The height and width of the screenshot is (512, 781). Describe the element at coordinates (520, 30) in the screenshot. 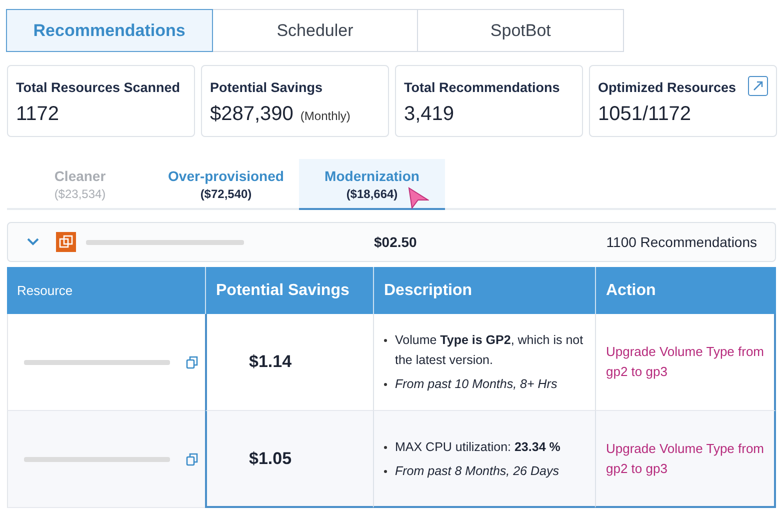

I see `tab: SpotBot` at that location.